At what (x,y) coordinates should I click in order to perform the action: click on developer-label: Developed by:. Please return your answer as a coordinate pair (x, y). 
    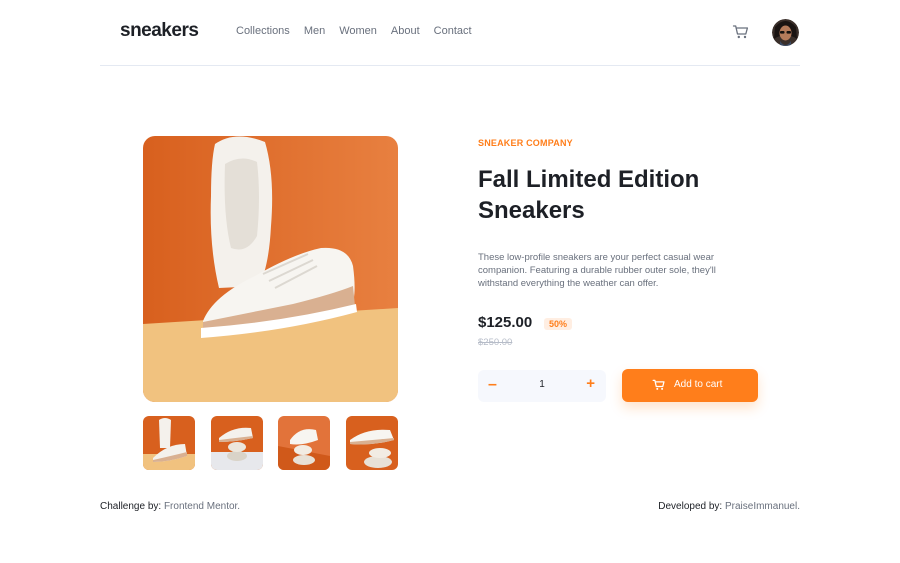
    Looking at the image, I should click on (690, 506).